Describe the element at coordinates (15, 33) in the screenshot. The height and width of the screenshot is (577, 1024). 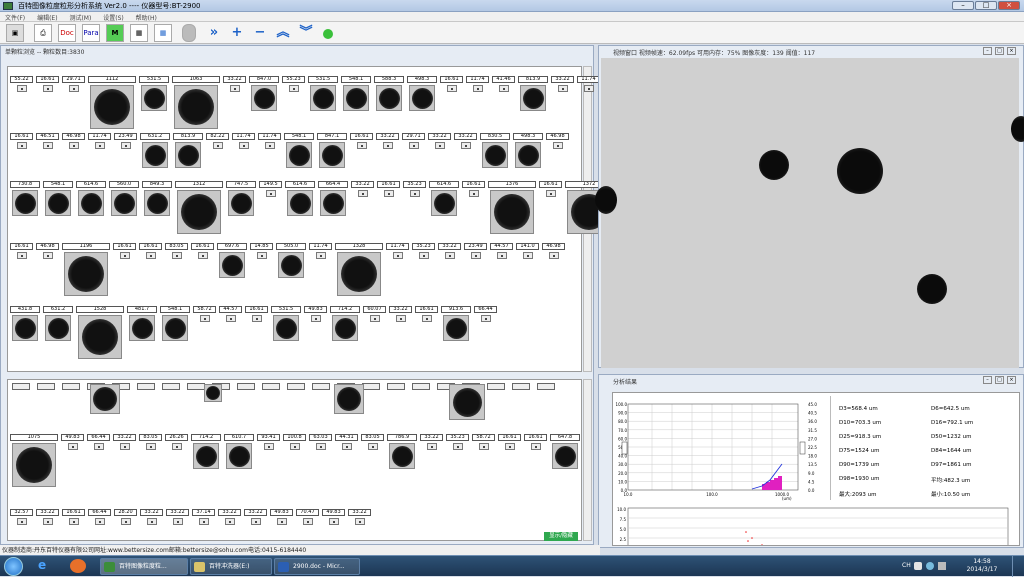
I see `cube-icon: ▣` at that location.